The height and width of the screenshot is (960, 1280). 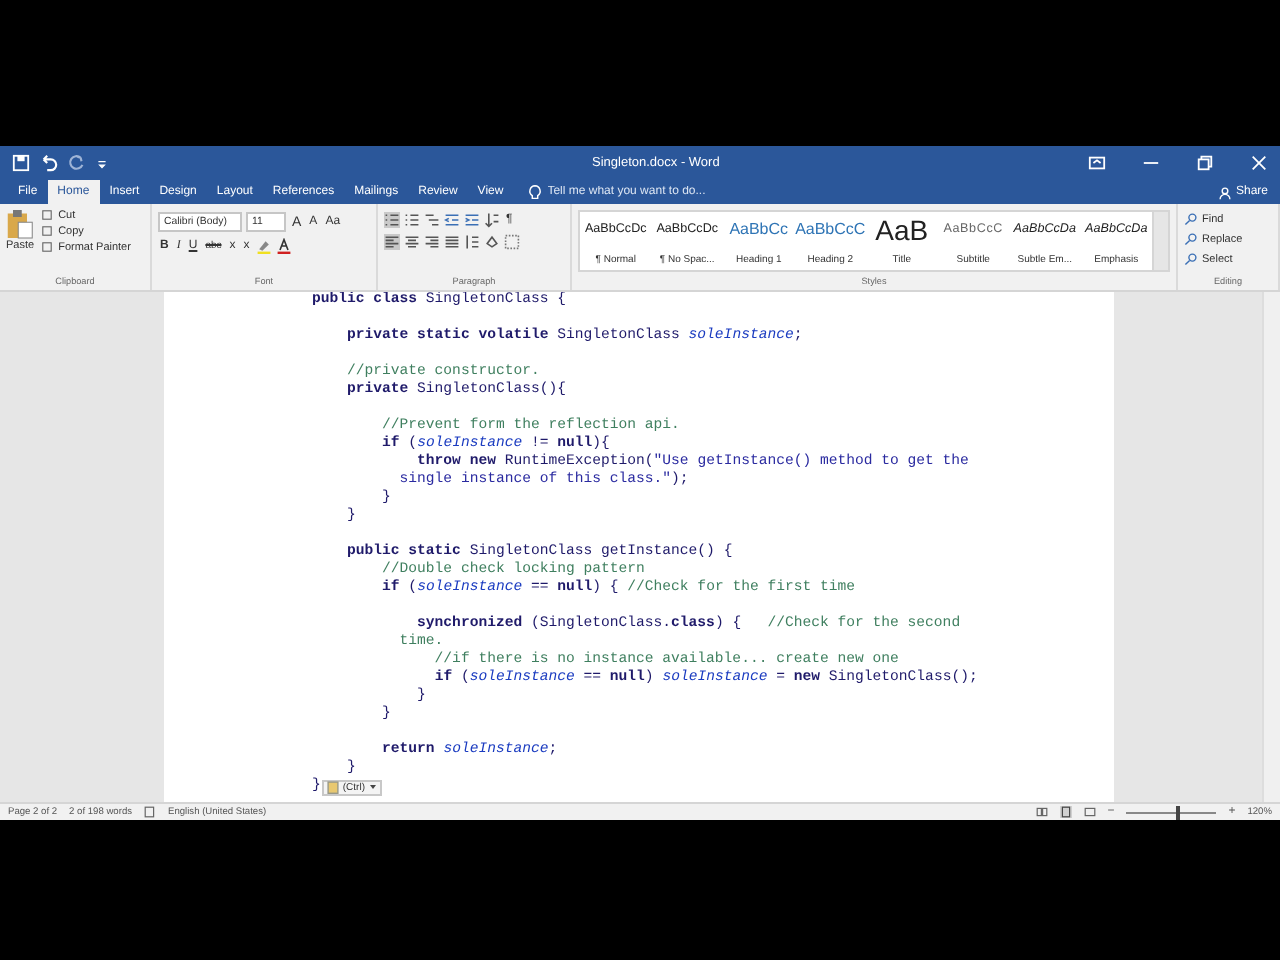 What do you see at coordinates (49, 163) in the screenshot?
I see `undo-icon` at bounding box center [49, 163].